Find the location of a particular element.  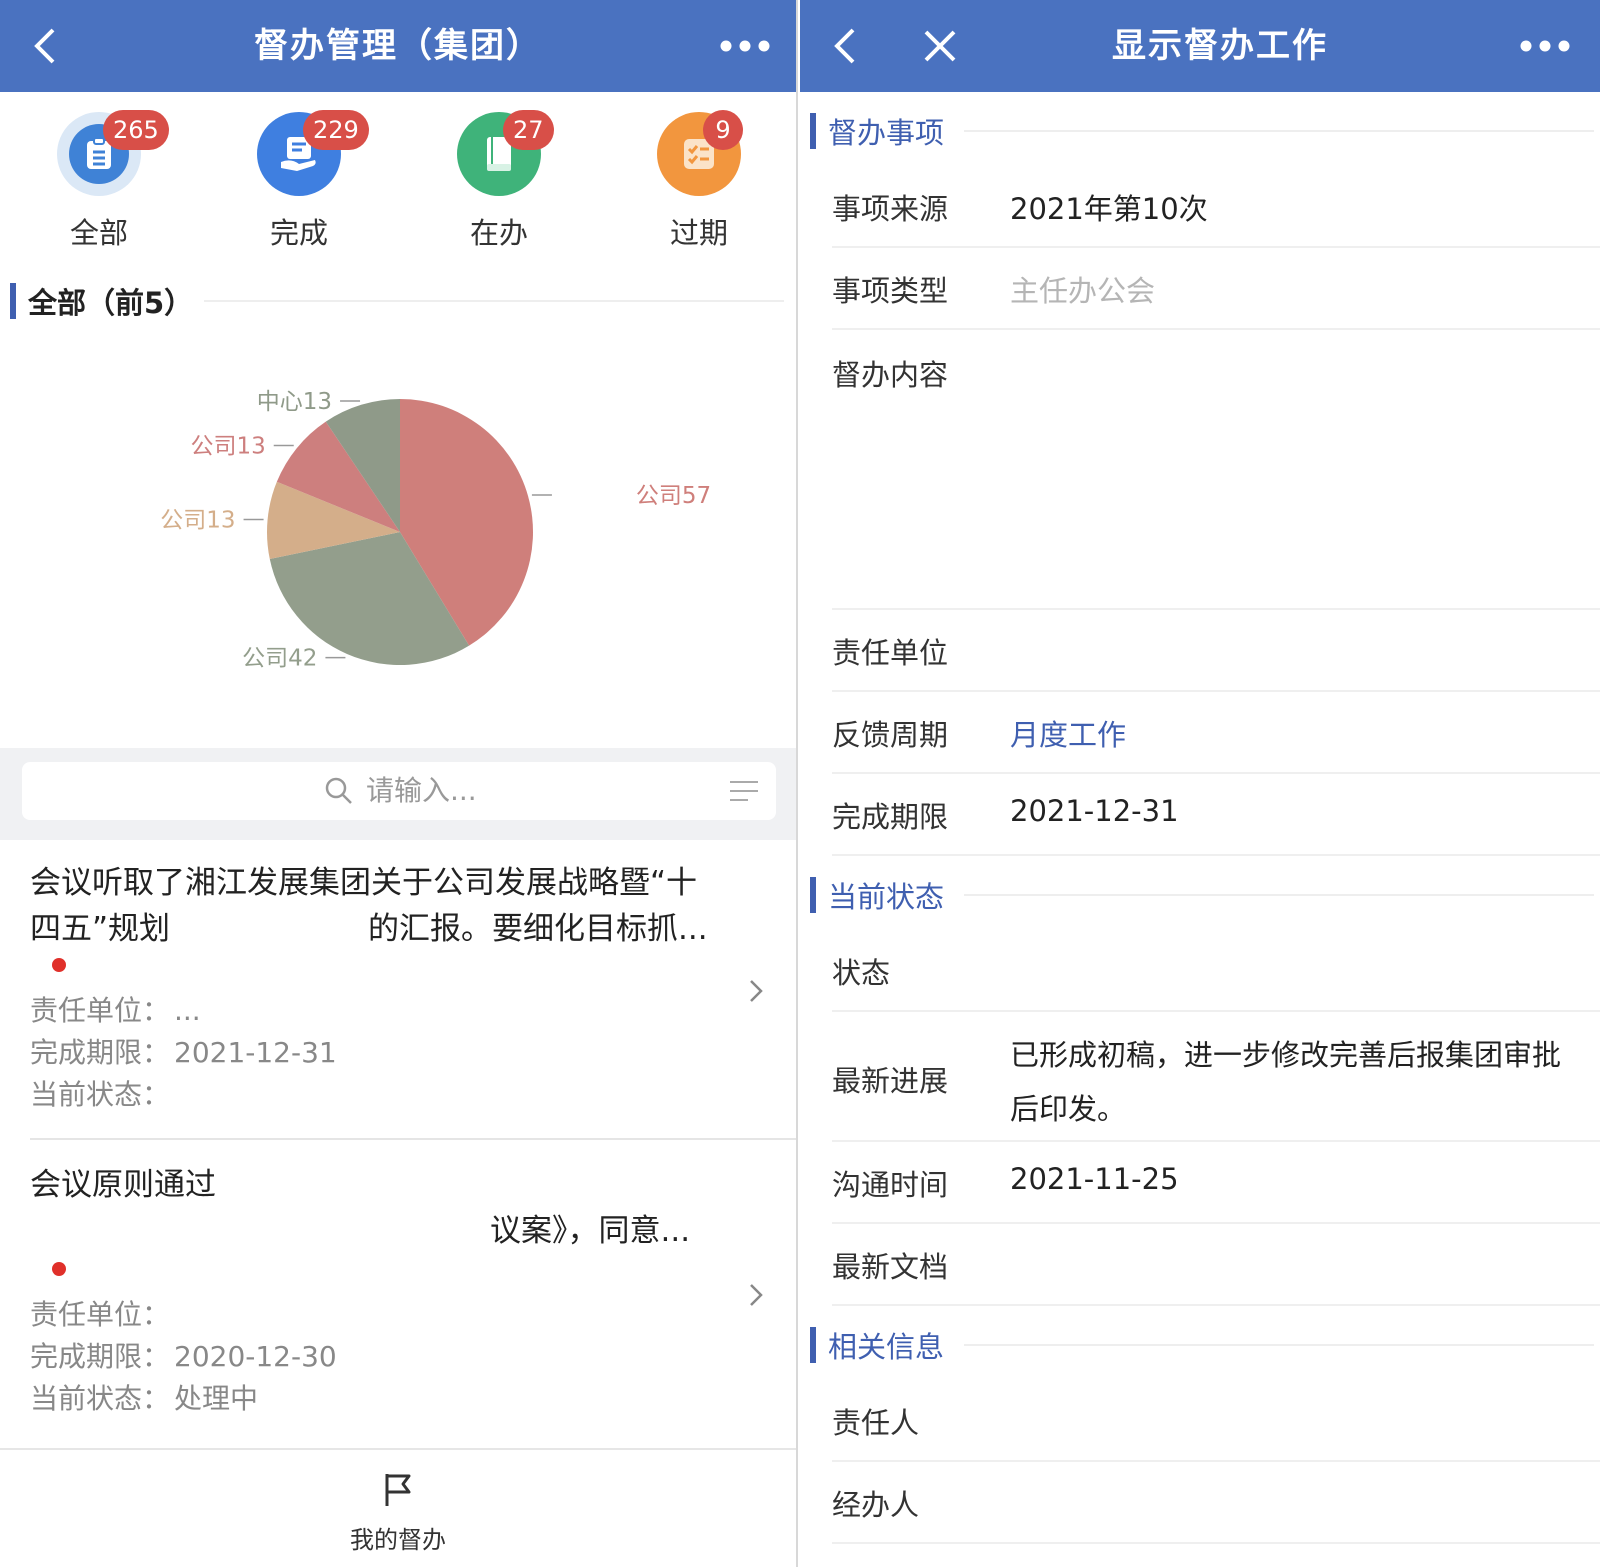

field-row-owner: 责任人 is located at coordinates (1216, 1421).